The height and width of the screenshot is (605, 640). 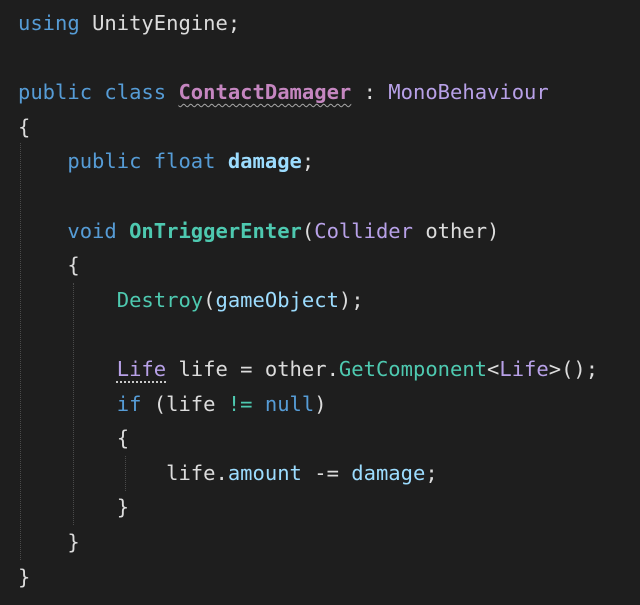 I want to click on code-token: :, so click(x=370, y=92).